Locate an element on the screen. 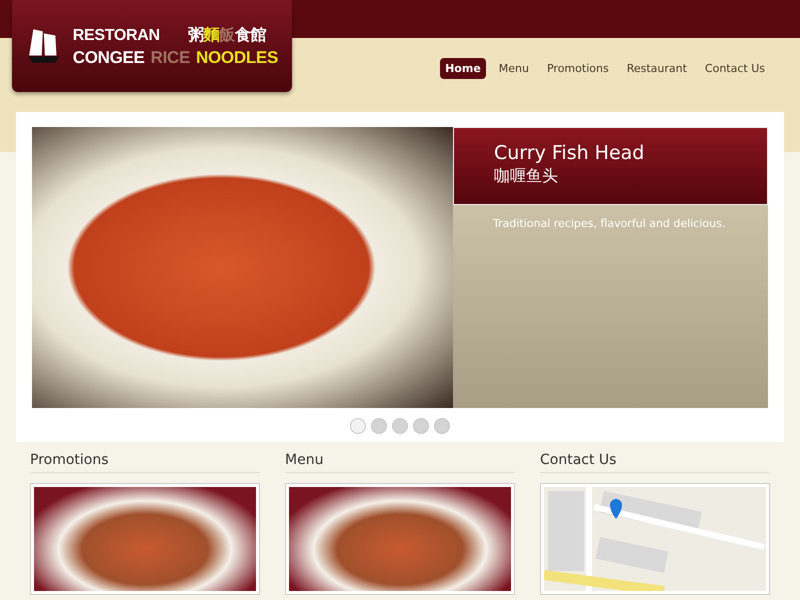 The height and width of the screenshot is (600, 800). slide-text: Traditional recipes, flavorful and delicious. is located at coordinates (609, 224).